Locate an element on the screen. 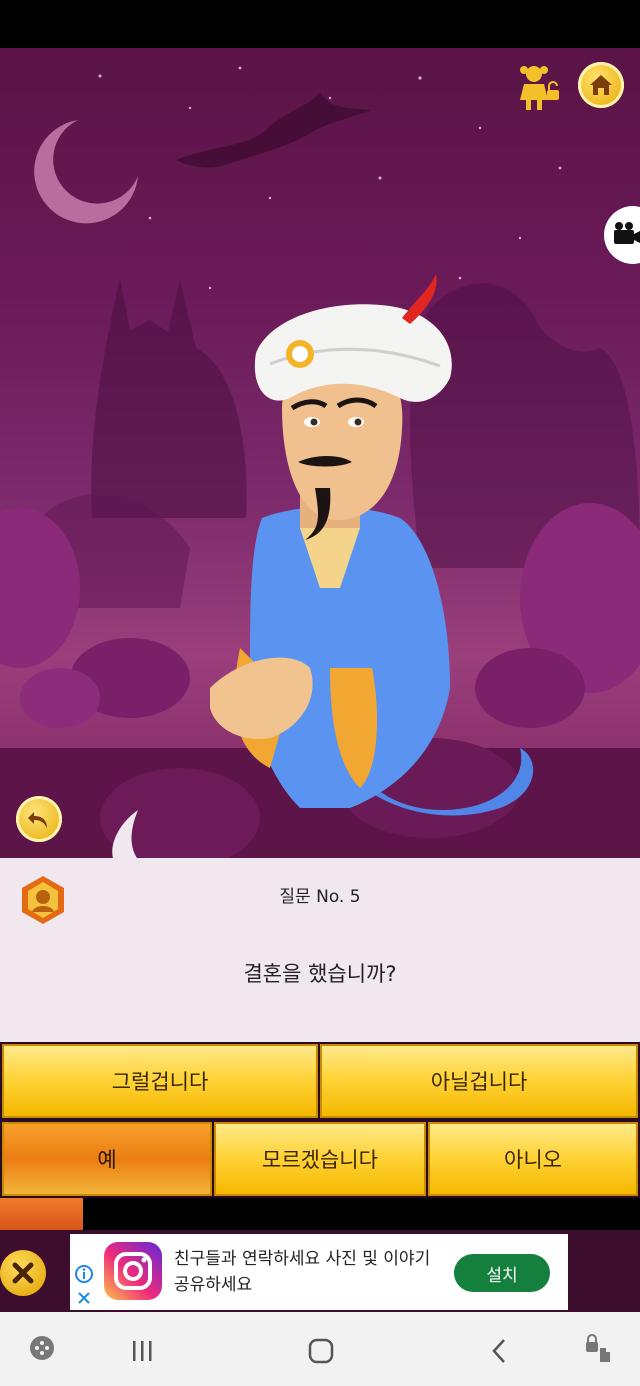 Image resolution: width=640 pixels, height=1386 pixels. progress-bar is located at coordinates (320, 1214).